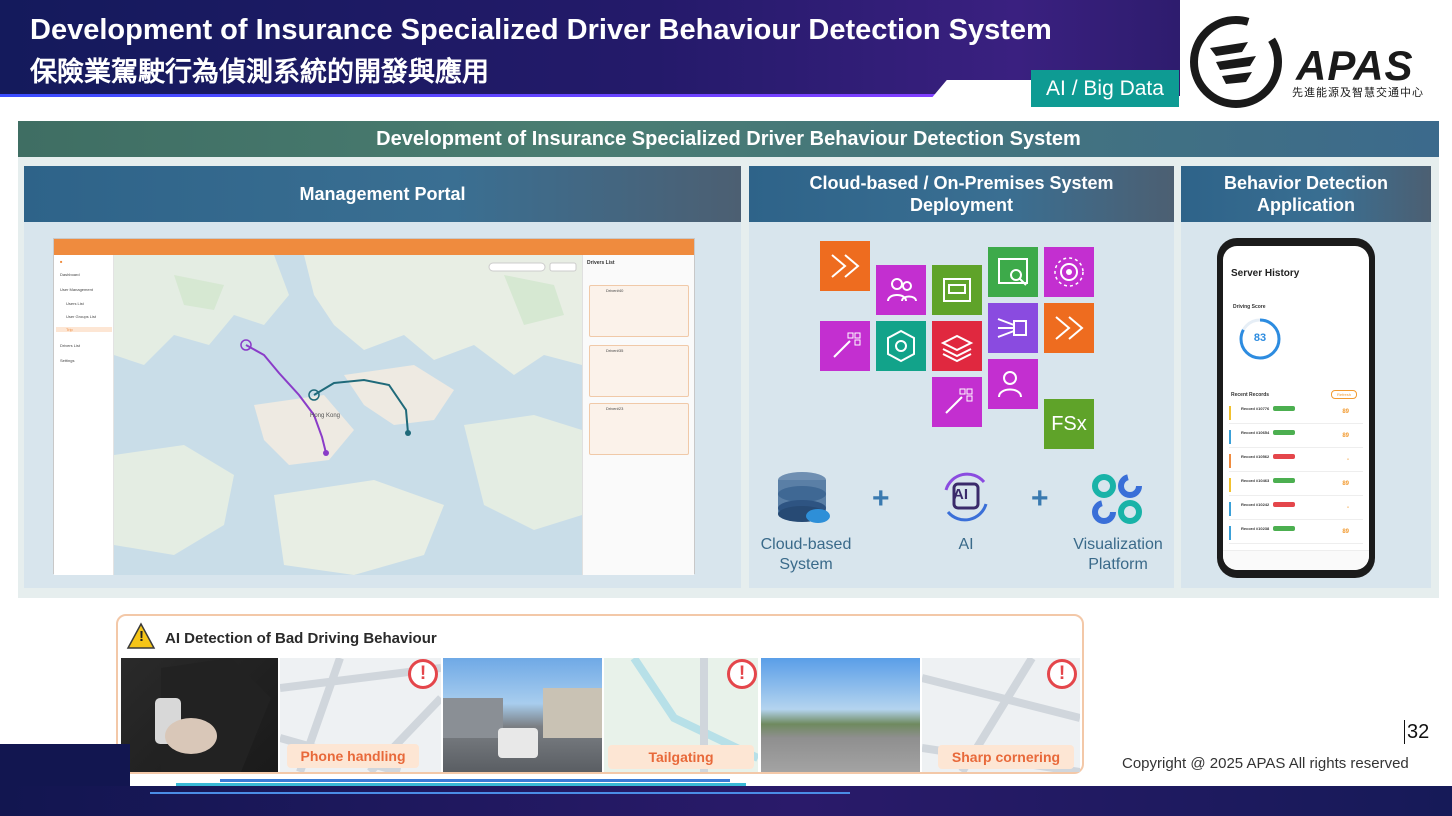 The height and width of the screenshot is (816, 1452). I want to click on record-row: Record #10562-, so click(1296, 462).